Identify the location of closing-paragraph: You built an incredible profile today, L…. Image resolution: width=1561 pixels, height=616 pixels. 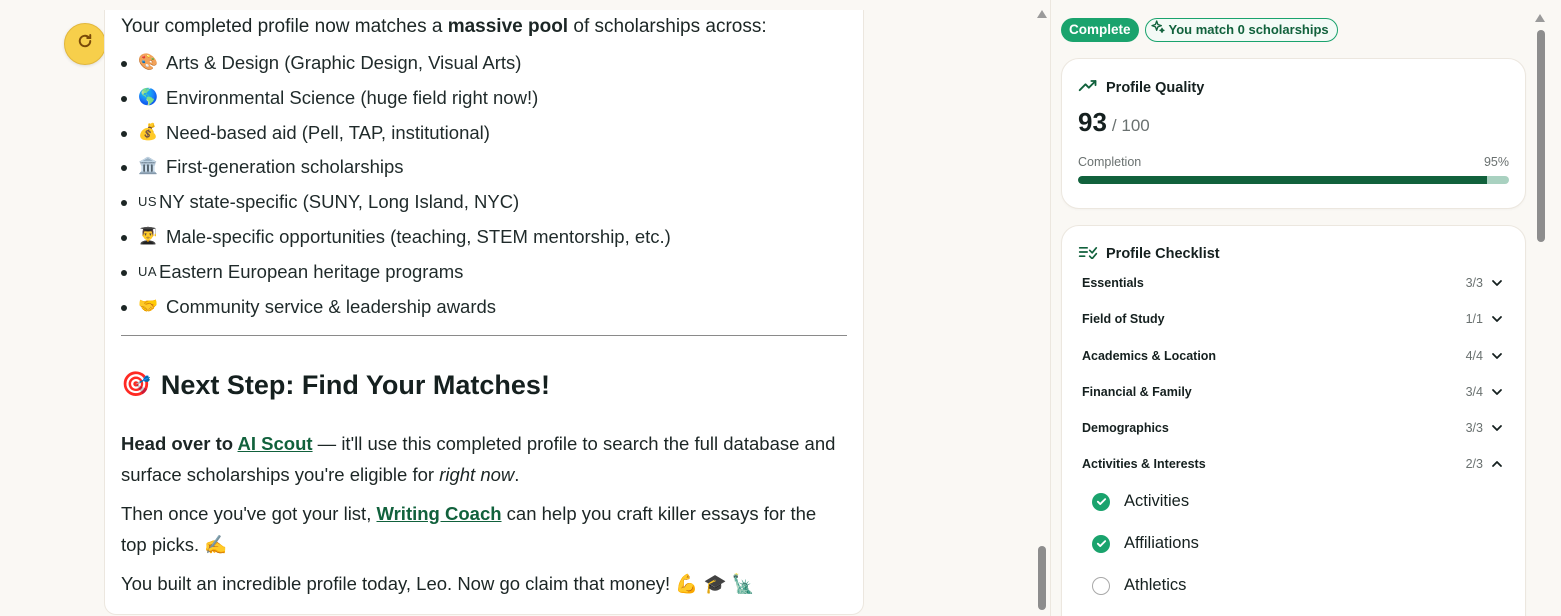
(438, 583).